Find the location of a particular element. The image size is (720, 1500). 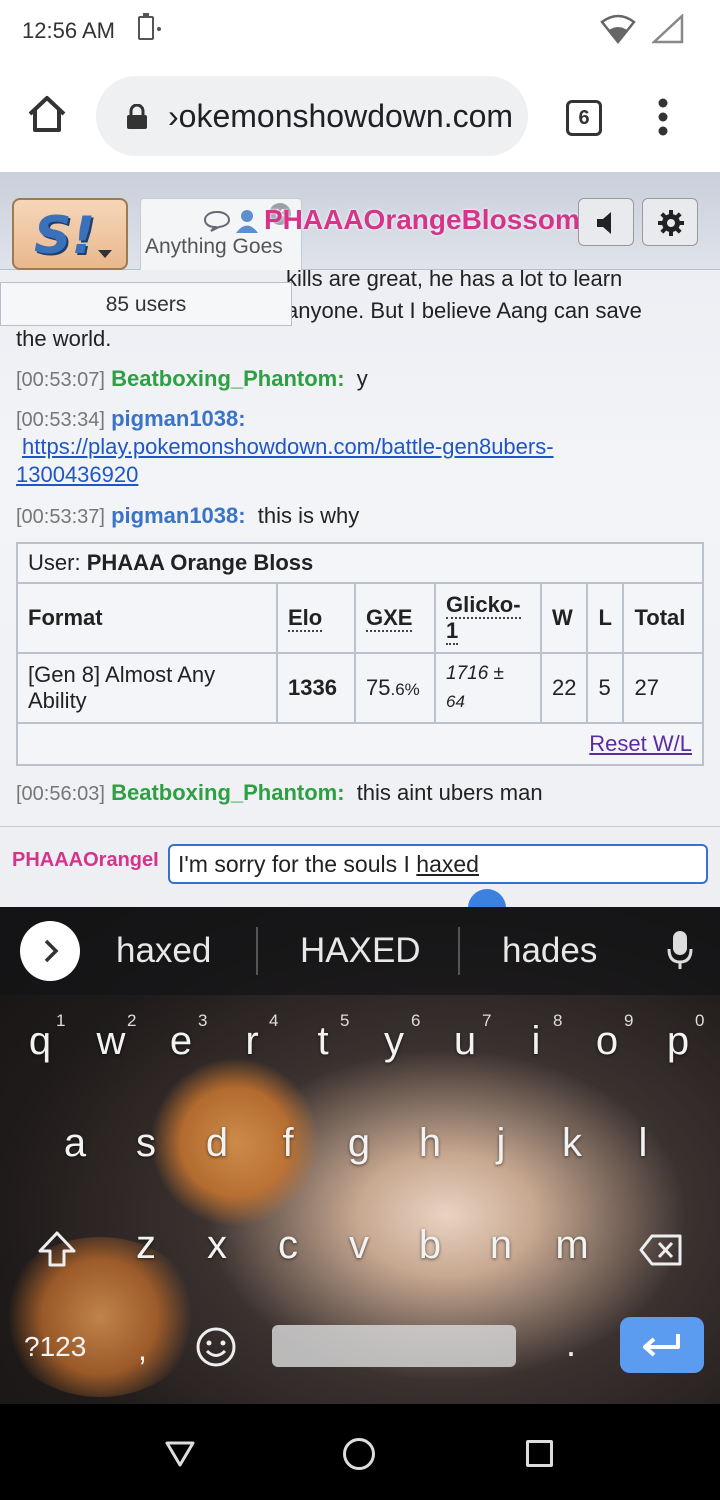

microphone-icon is located at coordinates (680, 951).